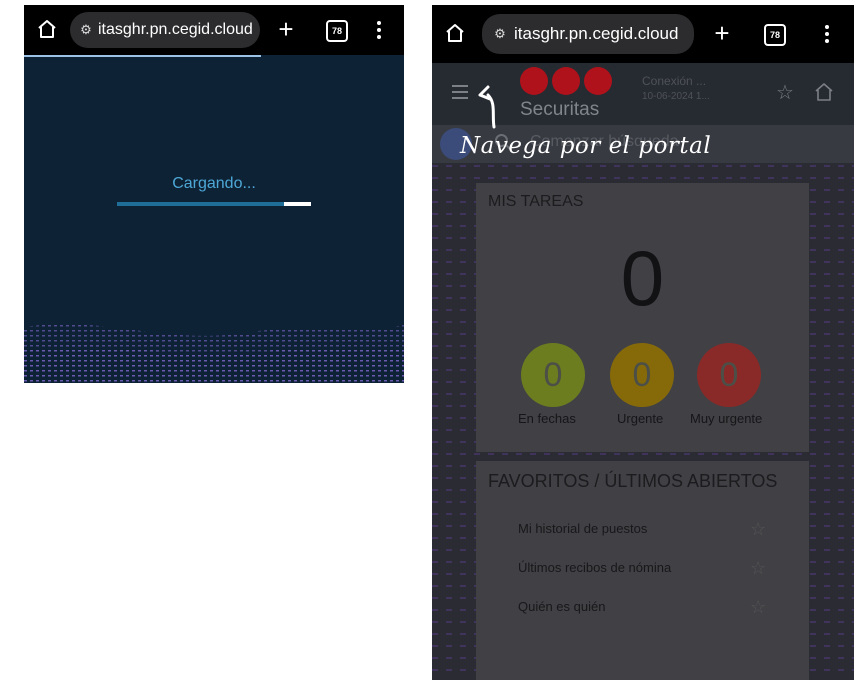 This screenshot has height=680, width=854. Describe the element at coordinates (460, 92) in the screenshot. I see `hamburger-menu-icon` at that location.